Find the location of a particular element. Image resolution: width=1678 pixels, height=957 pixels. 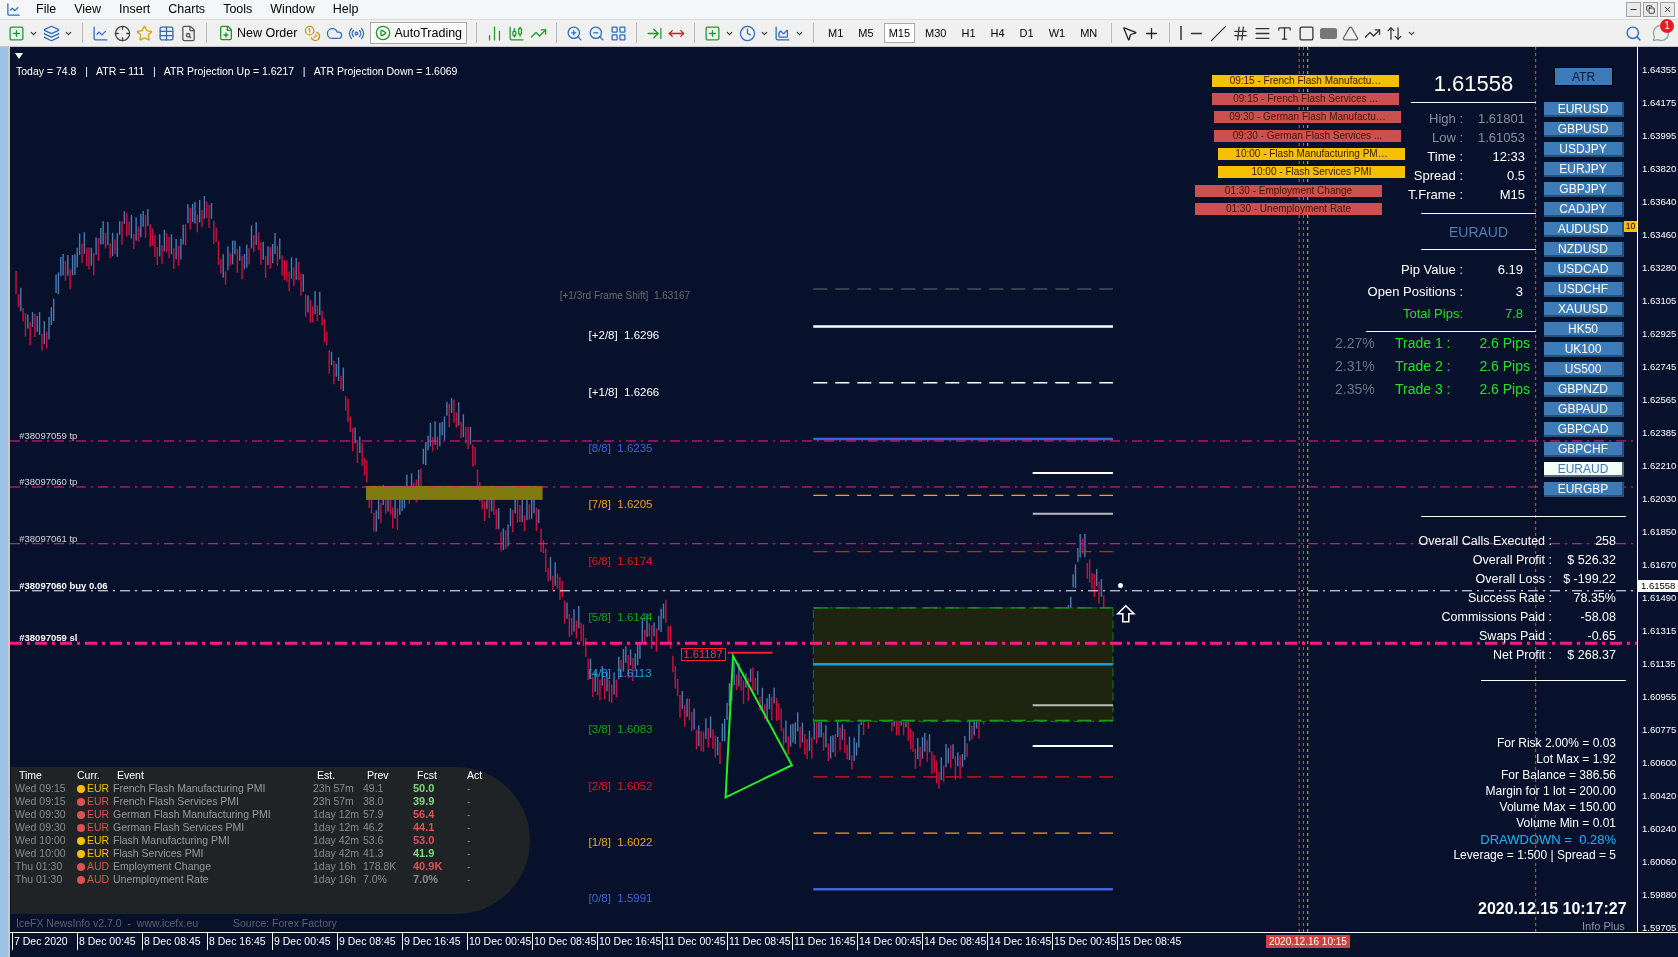

symbol-button: EURUSD is located at coordinates (1584, 109).